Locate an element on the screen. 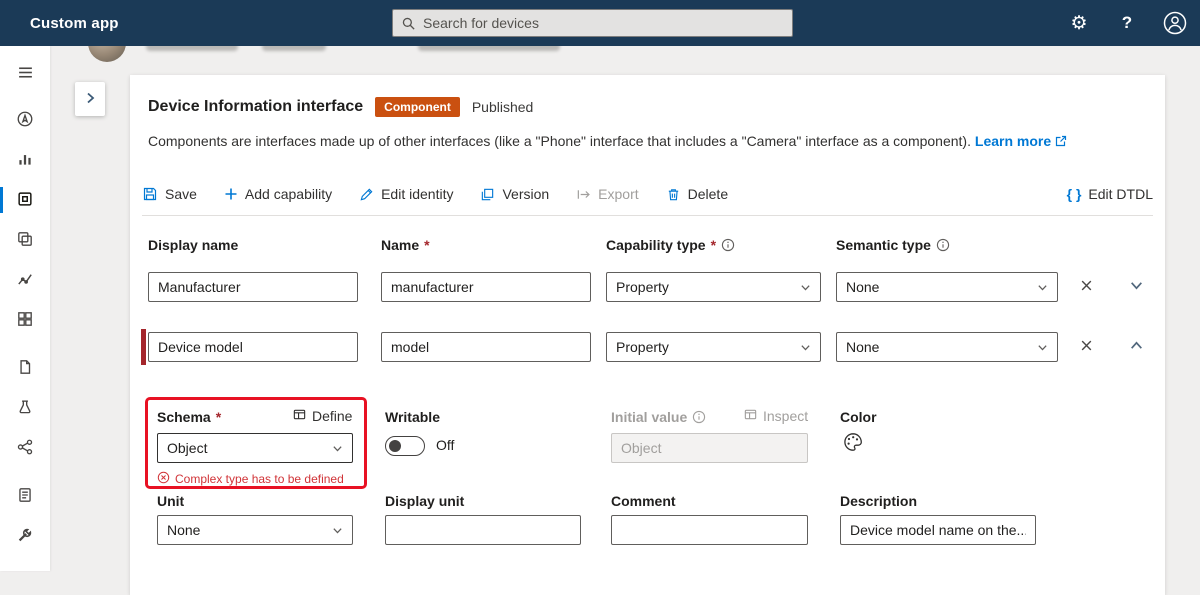 Image resolution: width=1200 pixels, height=595 pixels. account-button is located at coordinates (1175, 23).